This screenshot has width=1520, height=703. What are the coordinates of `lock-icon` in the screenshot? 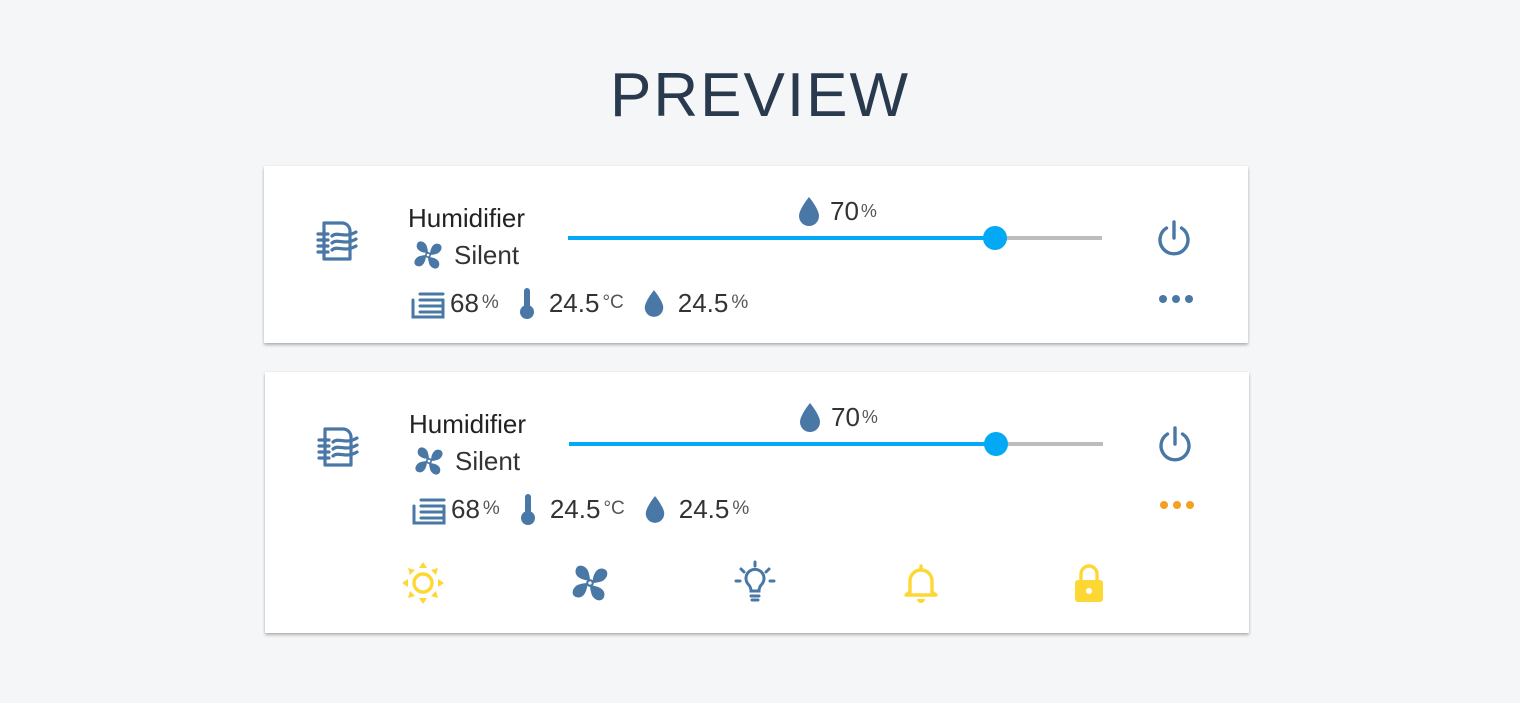 It's located at (1089, 583).